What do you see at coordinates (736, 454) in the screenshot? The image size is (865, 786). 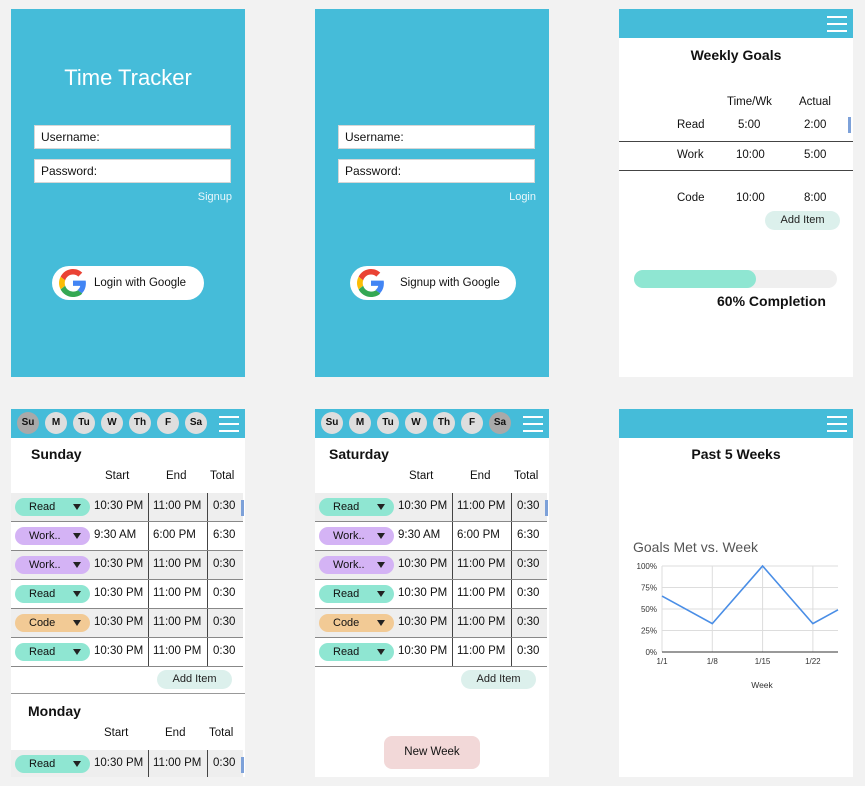 I see `page-title: Past 5 Weeks` at bounding box center [736, 454].